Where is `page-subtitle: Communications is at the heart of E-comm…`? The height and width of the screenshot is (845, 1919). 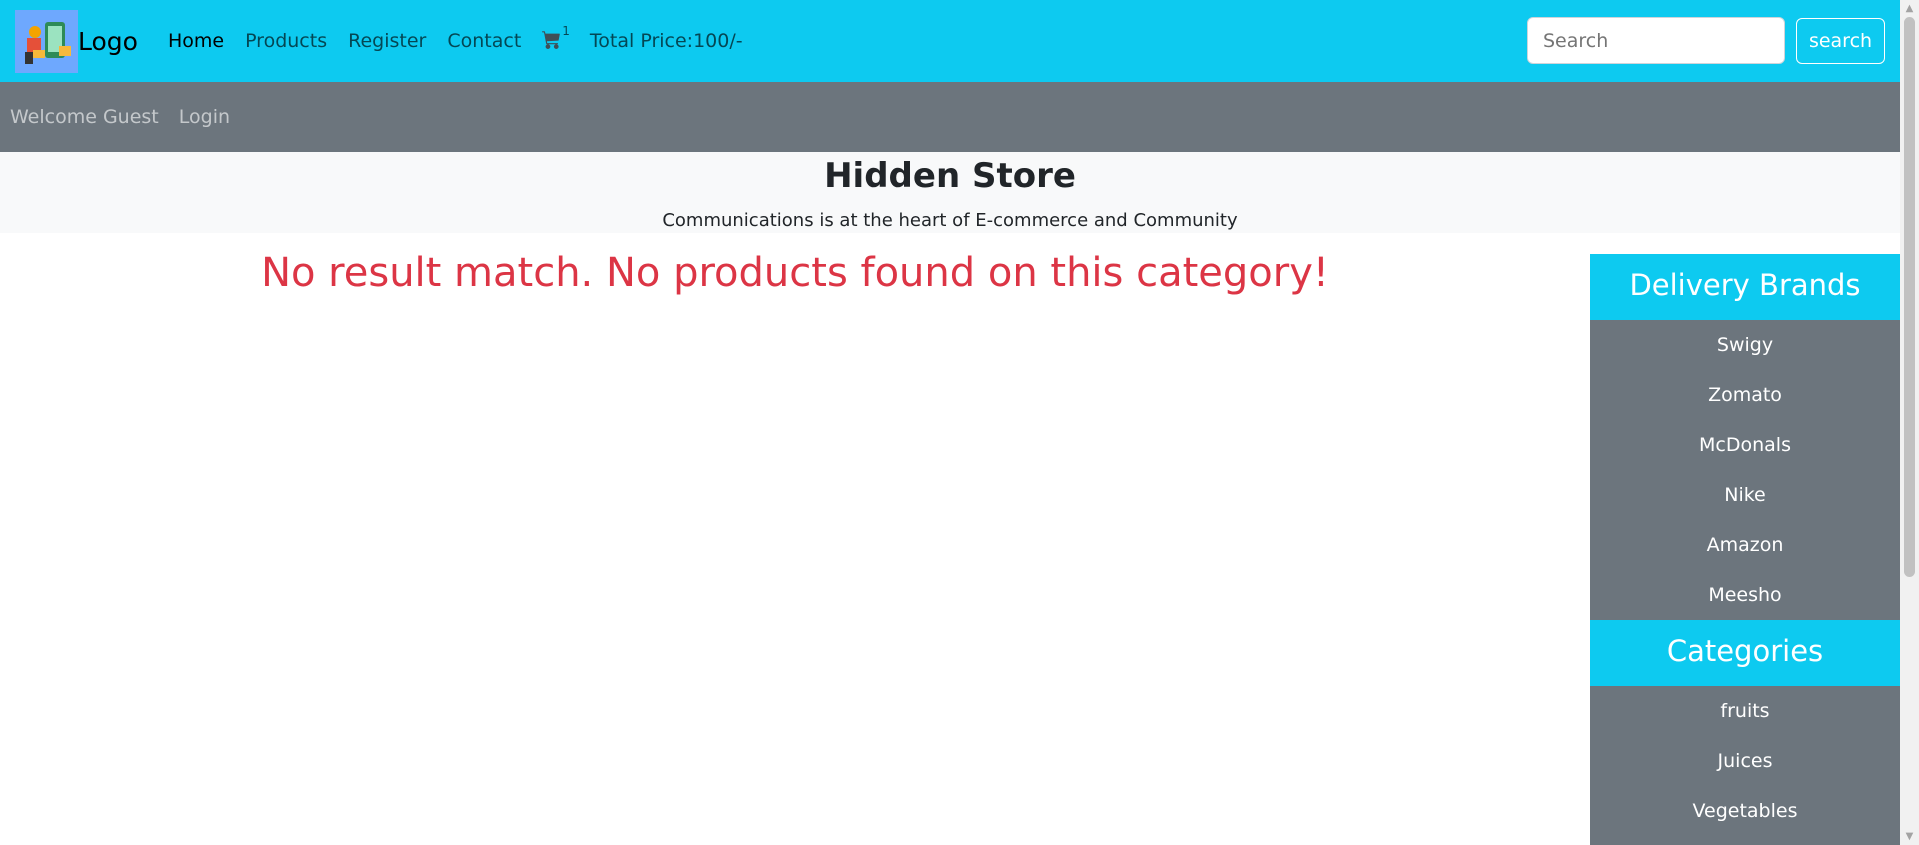
page-subtitle: Communications is at the heart of E-comm… is located at coordinates (950, 220).